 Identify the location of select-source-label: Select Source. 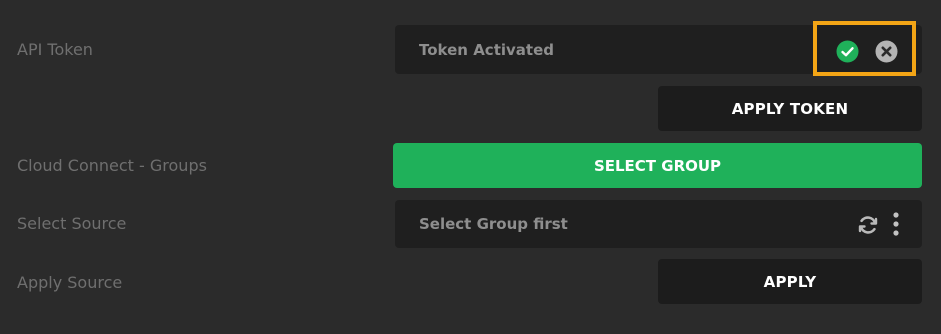
(72, 223).